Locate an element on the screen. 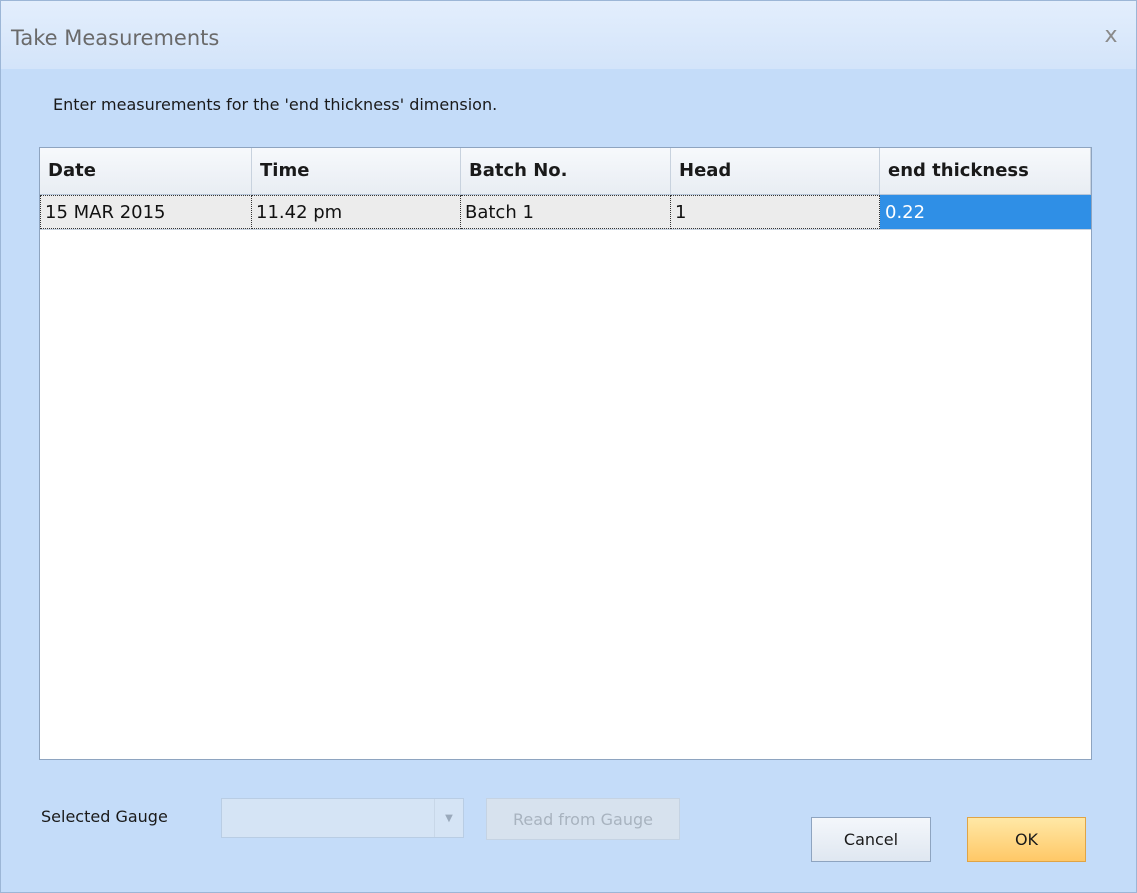  close-icon: x is located at coordinates (1111, 35).